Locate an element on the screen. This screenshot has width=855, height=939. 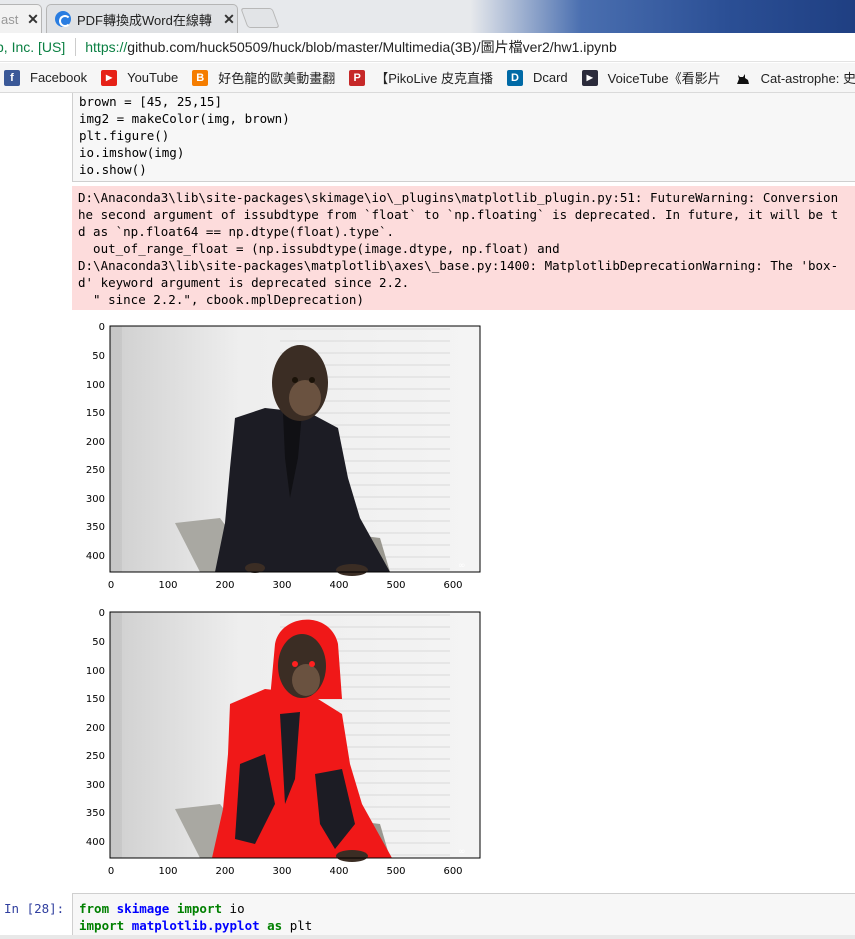
tab-previous: ast ✕ is located at coordinates (21, 18).